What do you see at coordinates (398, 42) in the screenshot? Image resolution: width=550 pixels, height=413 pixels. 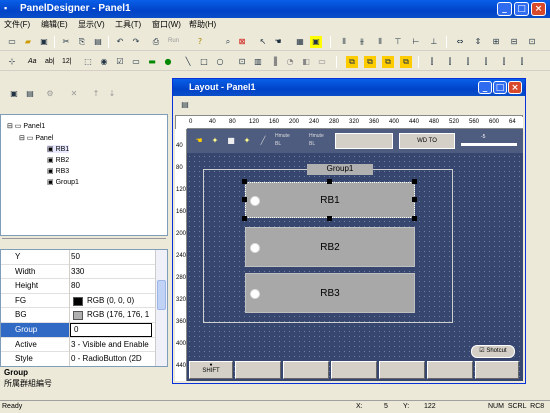 I see `align-top-icon: ⊤` at bounding box center [398, 42].